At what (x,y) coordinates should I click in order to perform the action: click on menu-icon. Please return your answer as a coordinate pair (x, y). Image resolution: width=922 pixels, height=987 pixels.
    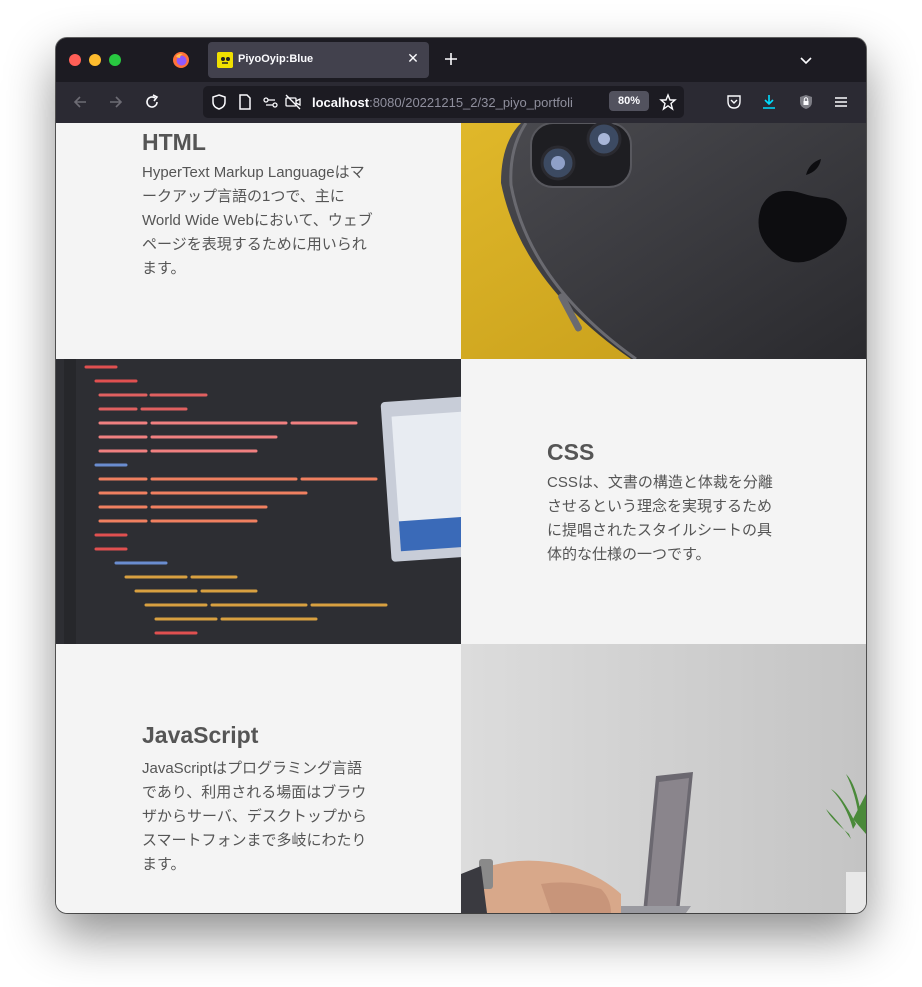
    Looking at the image, I should click on (841, 102).